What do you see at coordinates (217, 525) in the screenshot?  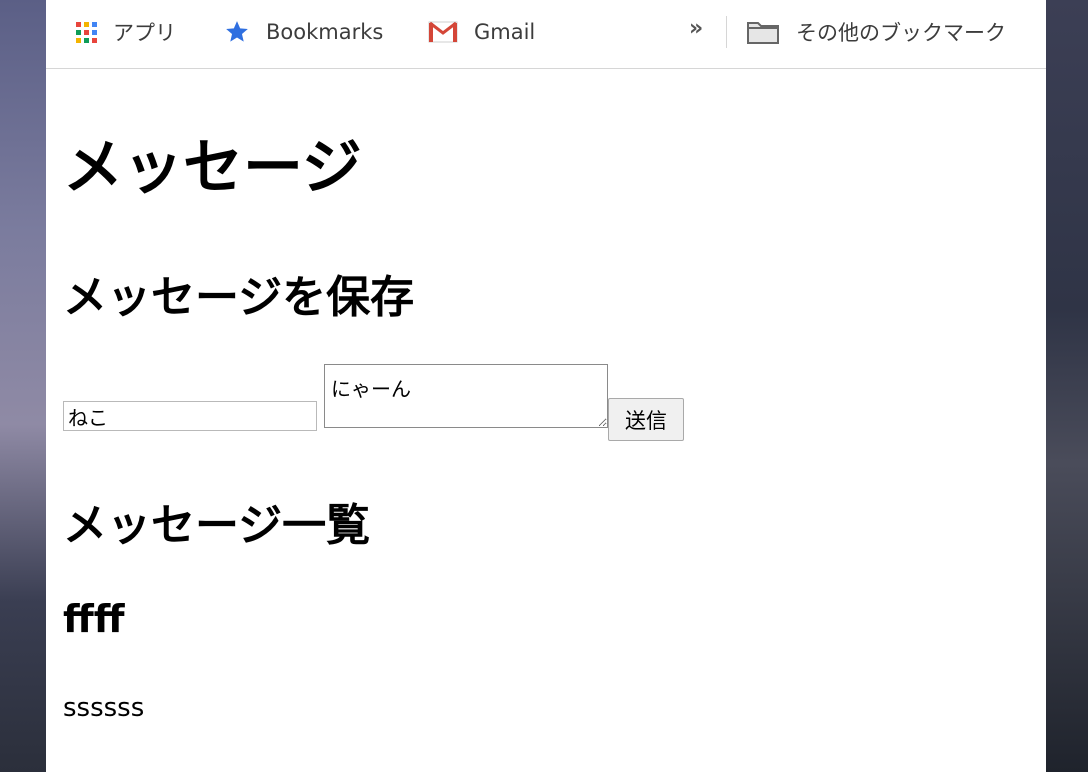 I see `message-list-heading: メッセージ一覧` at bounding box center [217, 525].